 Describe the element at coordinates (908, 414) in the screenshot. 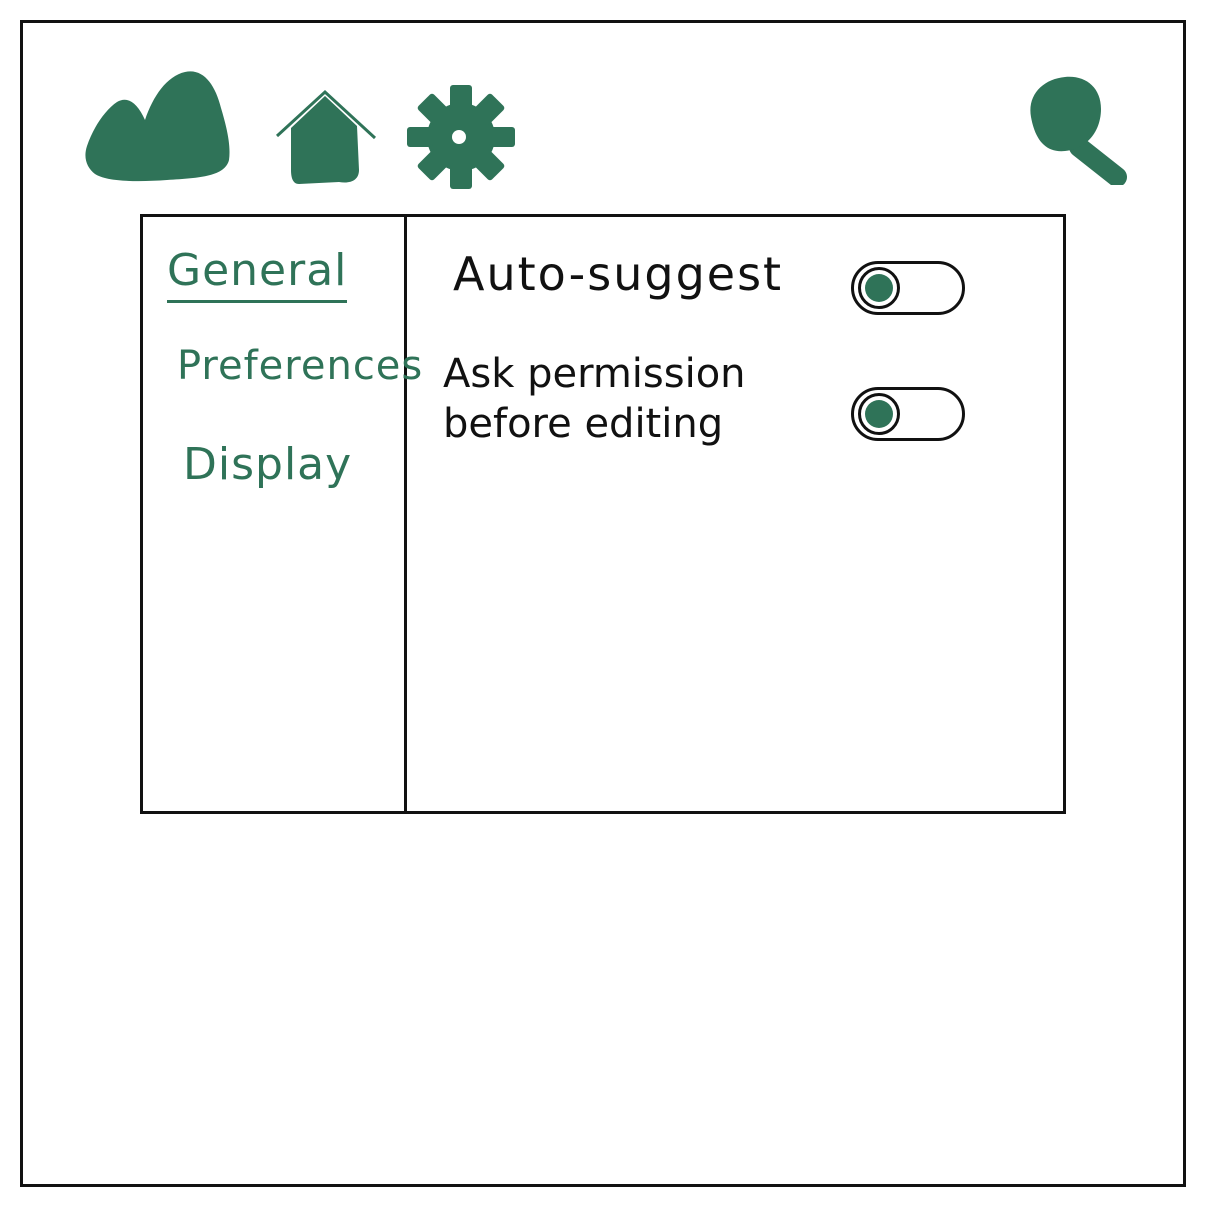

I see `ask-permission-toggle` at that location.